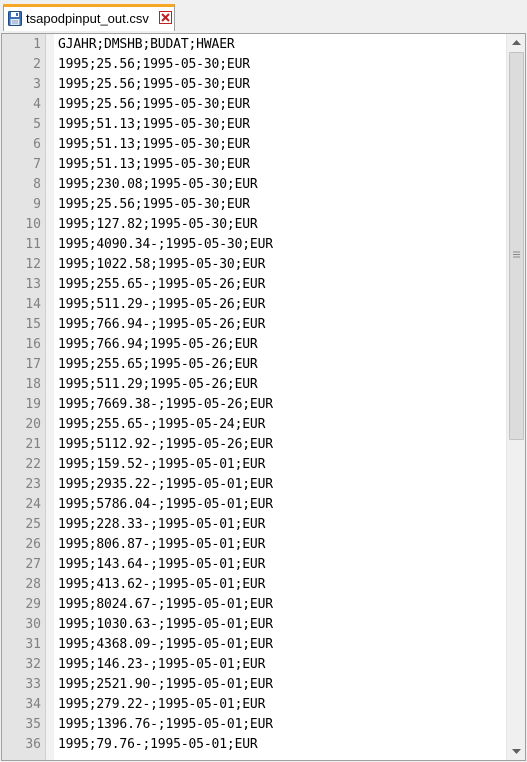 Image resolution: width=527 pixels, height=762 pixels. What do you see at coordinates (161, 425) in the screenshot?
I see `line-text: 1995;255.65-;1995-05-24;EUR` at bounding box center [161, 425].